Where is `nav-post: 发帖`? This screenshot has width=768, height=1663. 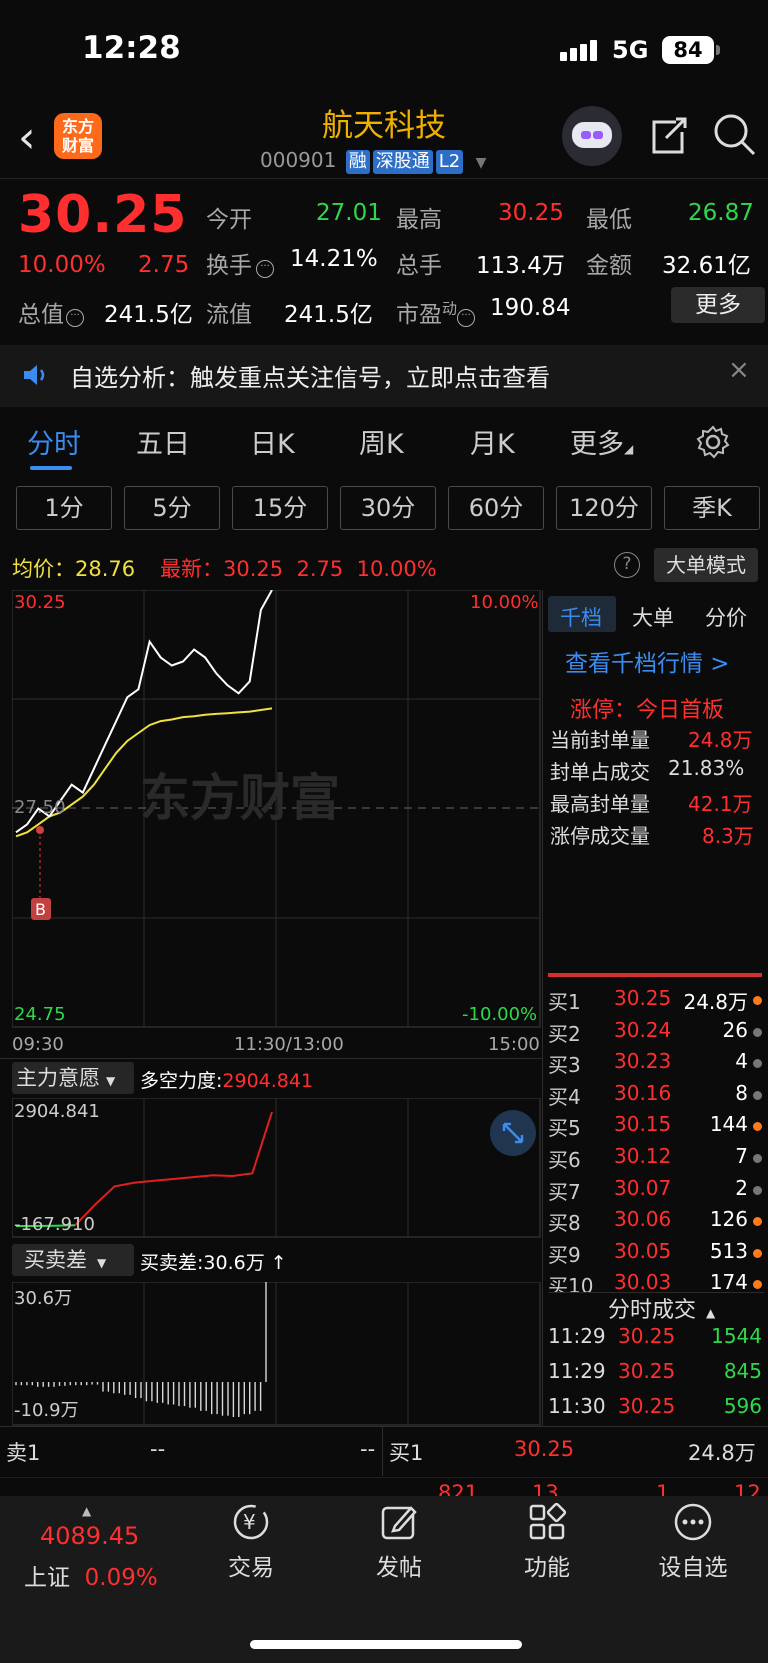
nav-post: 发帖 is located at coordinates (399, 1541).